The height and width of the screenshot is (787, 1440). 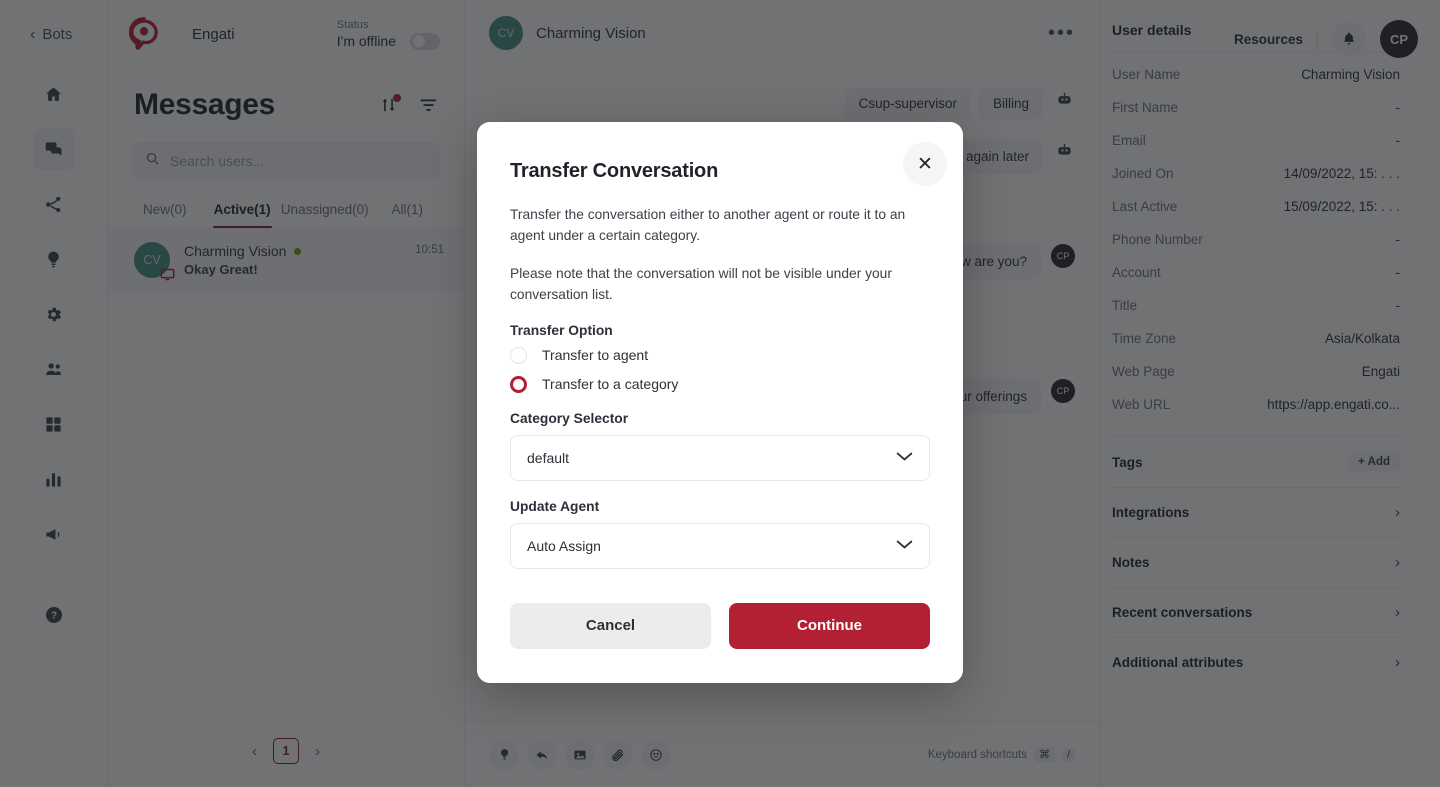 I want to click on category-select-value: default, so click(x=548, y=457).